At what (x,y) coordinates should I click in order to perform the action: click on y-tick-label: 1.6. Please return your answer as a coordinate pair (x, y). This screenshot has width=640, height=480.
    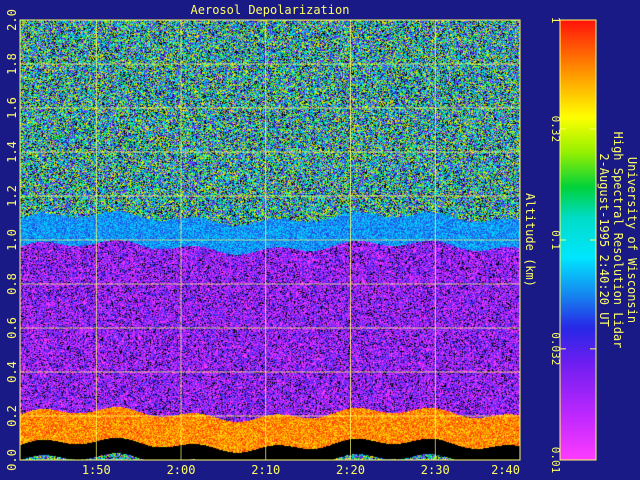
    Looking at the image, I should click on (12, 108).